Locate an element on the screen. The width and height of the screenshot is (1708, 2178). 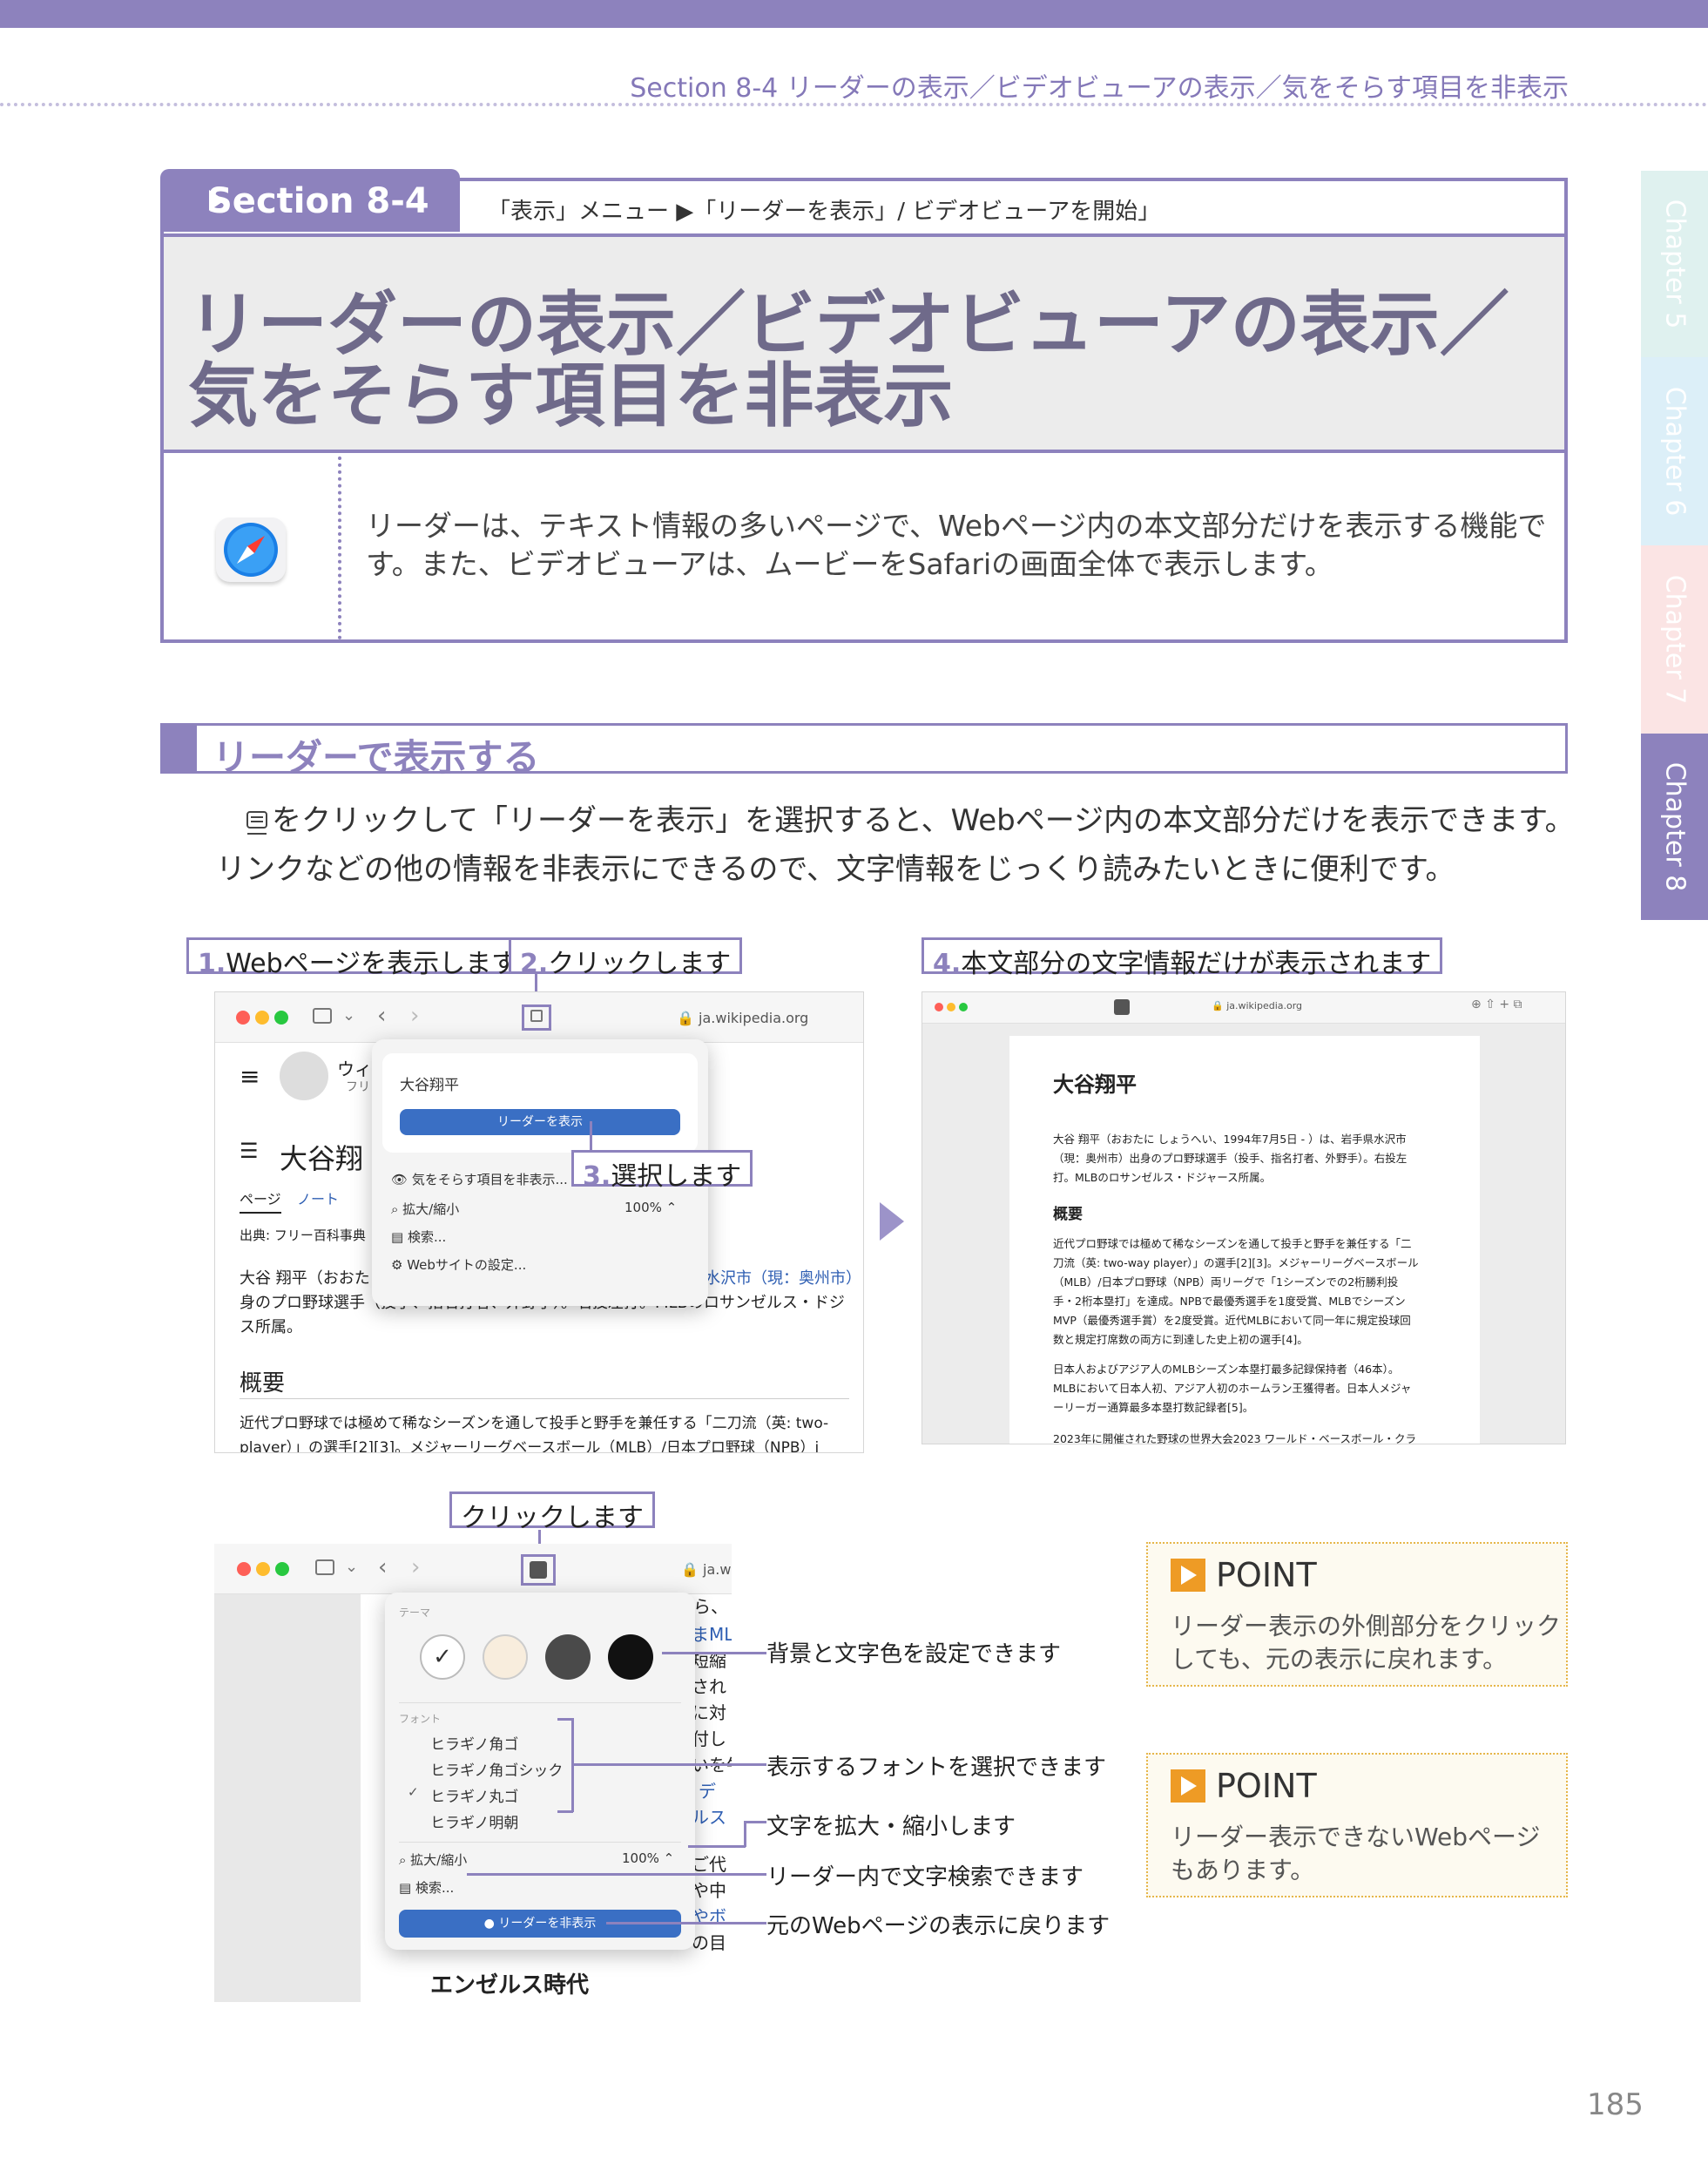
para1-end: 県水沢市（現：奥州市） is located at coordinates (775, 1277).